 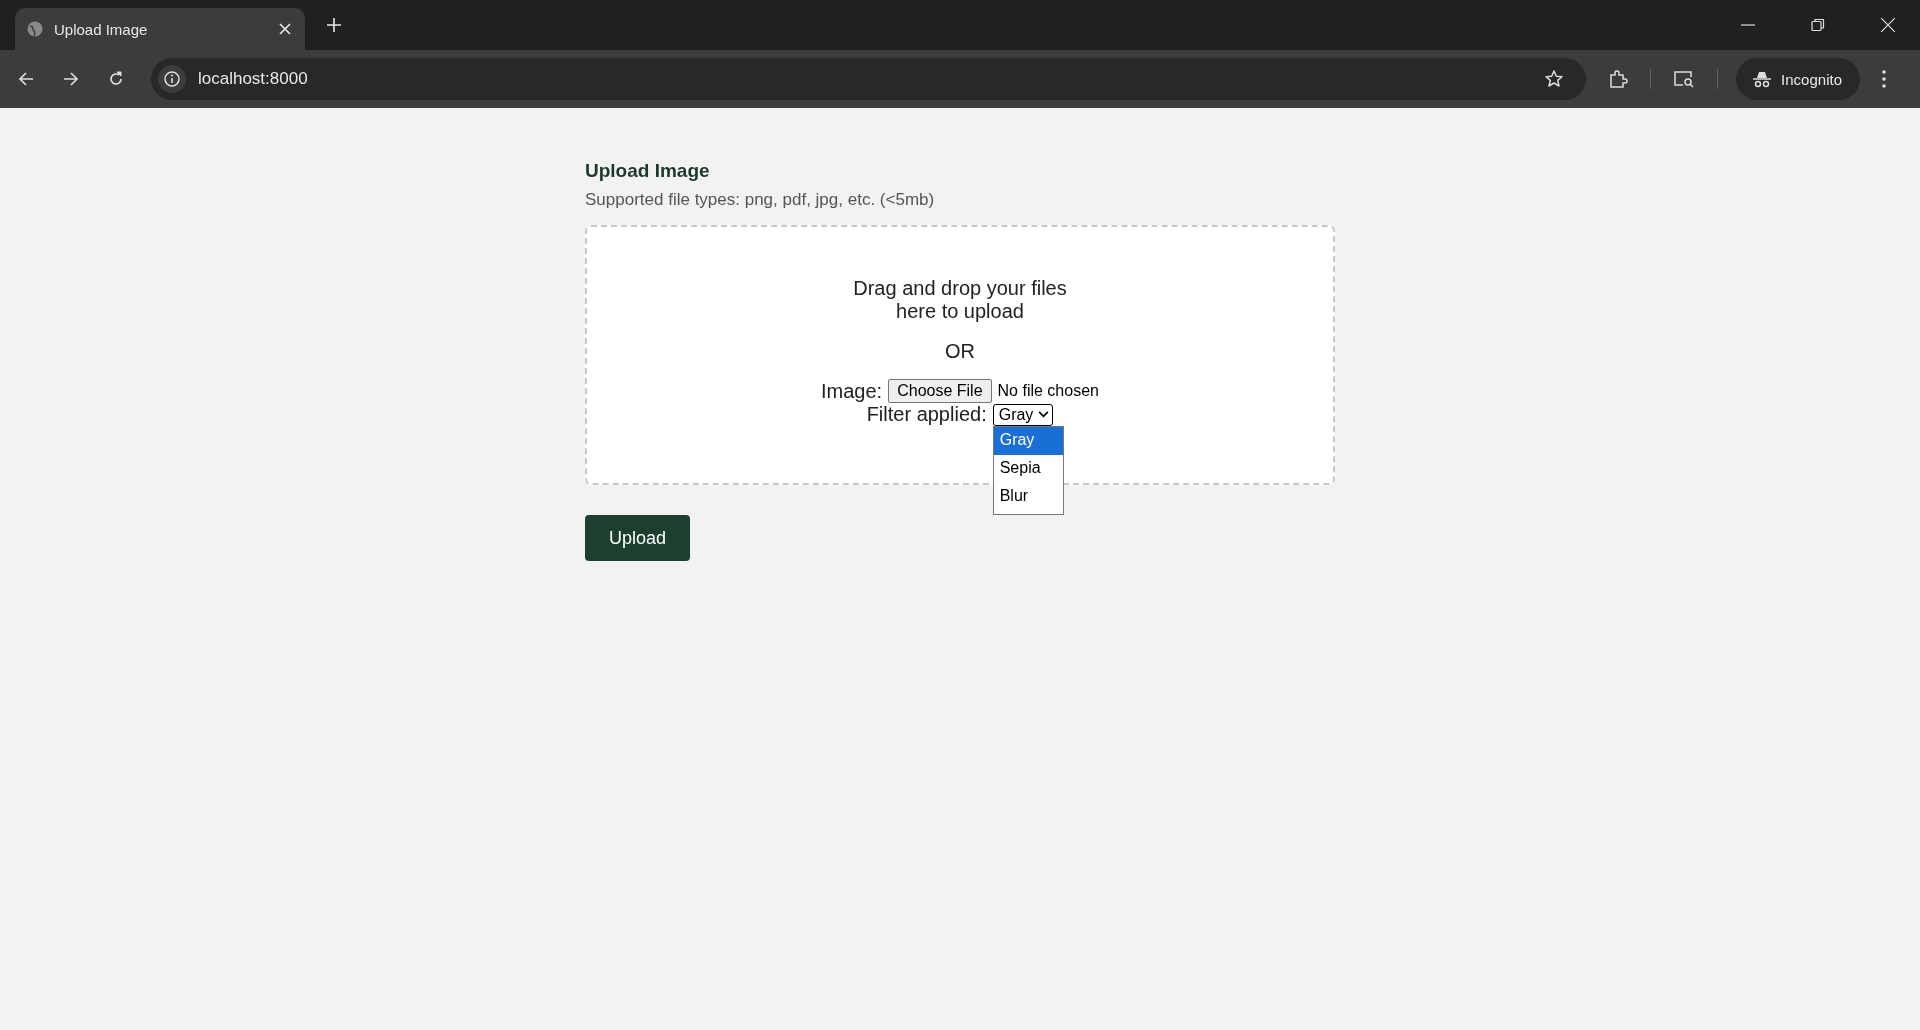 I want to click on info-icon, so click(x=172, y=79).